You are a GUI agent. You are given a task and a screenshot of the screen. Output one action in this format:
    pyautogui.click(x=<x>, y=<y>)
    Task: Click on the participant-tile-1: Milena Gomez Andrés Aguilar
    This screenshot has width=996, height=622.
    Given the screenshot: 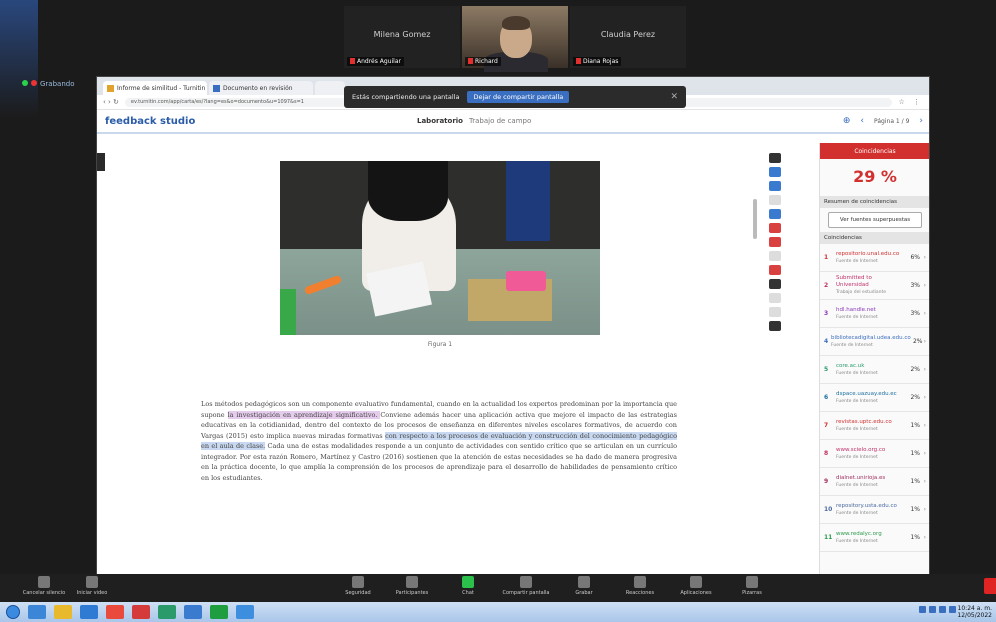 What is the action you would take?
    pyautogui.click(x=402, y=37)
    